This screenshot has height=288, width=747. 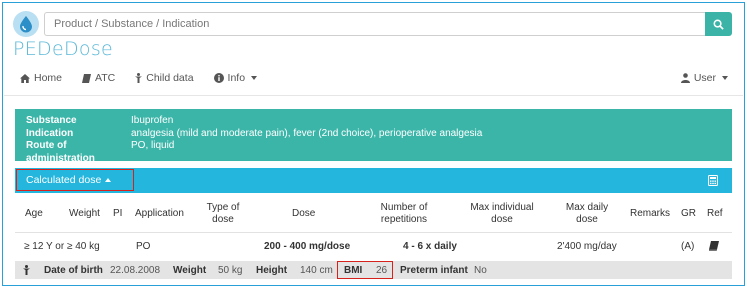 I want to click on col-max-individual-line2: dose, so click(x=502, y=219).